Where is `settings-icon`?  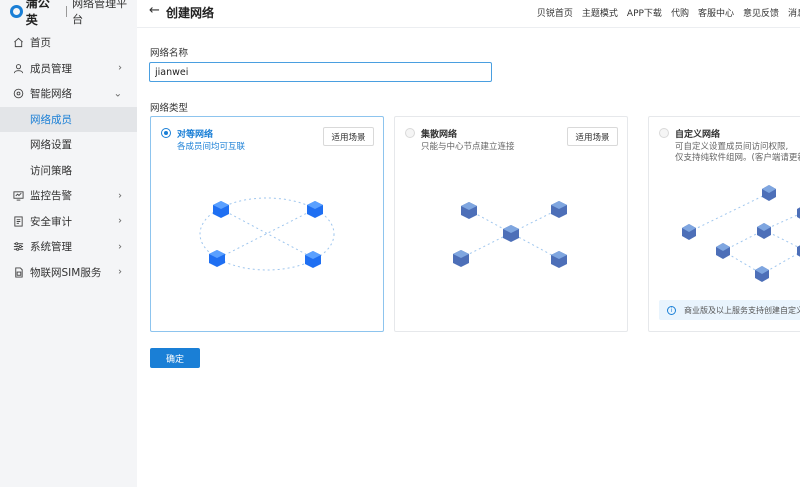 settings-icon is located at coordinates (18, 247).